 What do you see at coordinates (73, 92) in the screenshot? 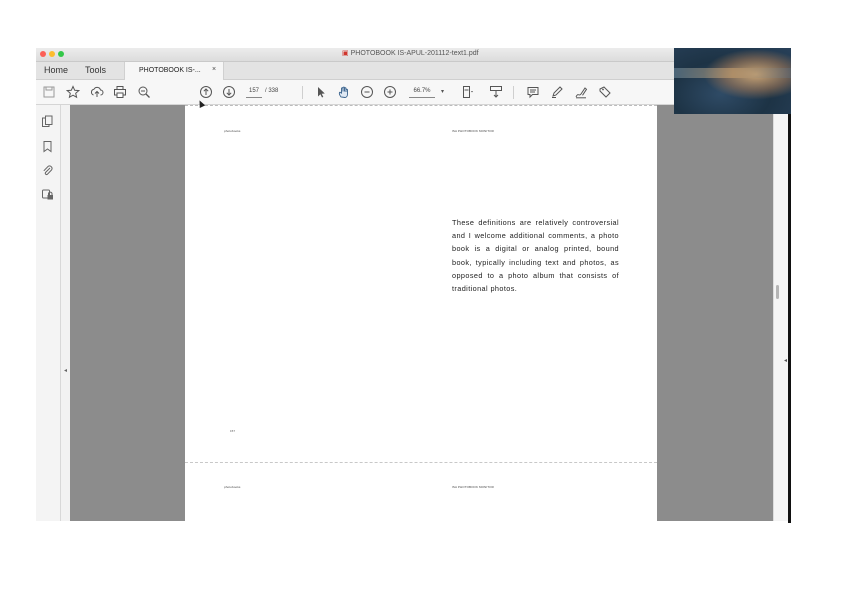
I see `bookmark-star-icon` at bounding box center [73, 92].